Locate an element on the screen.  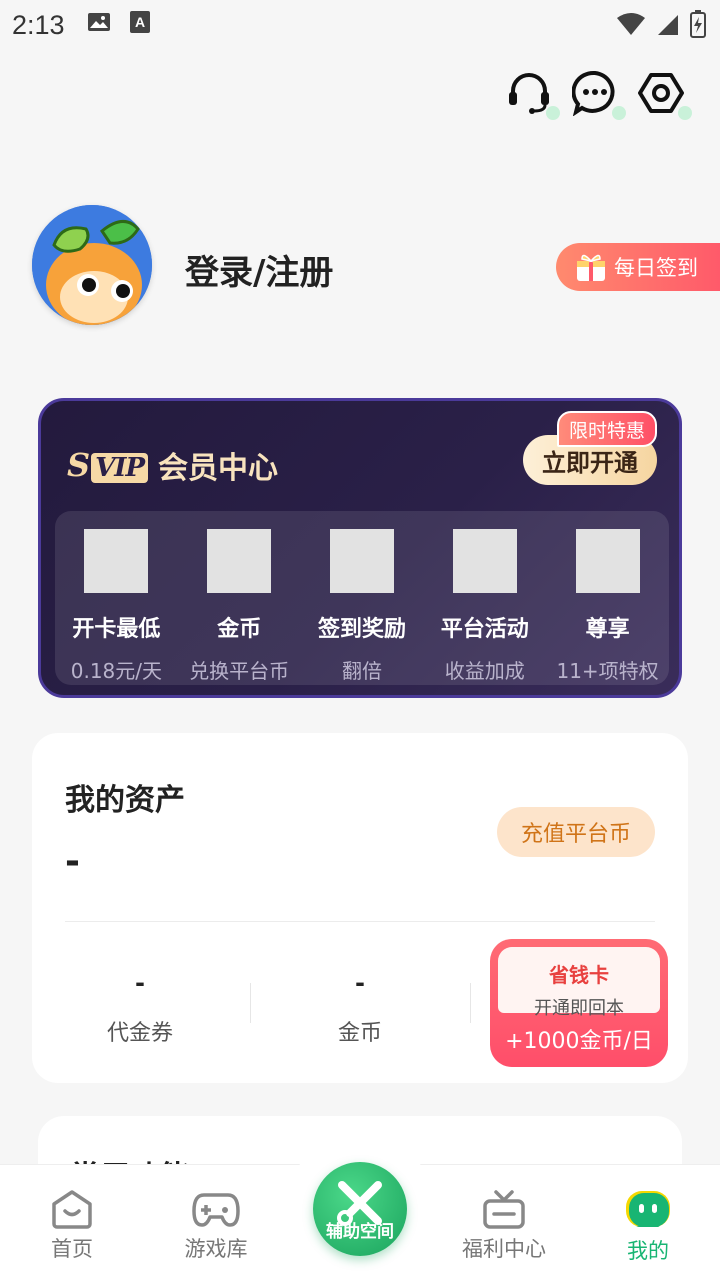
orange-mascot-icon is located at coordinates (92, 265).